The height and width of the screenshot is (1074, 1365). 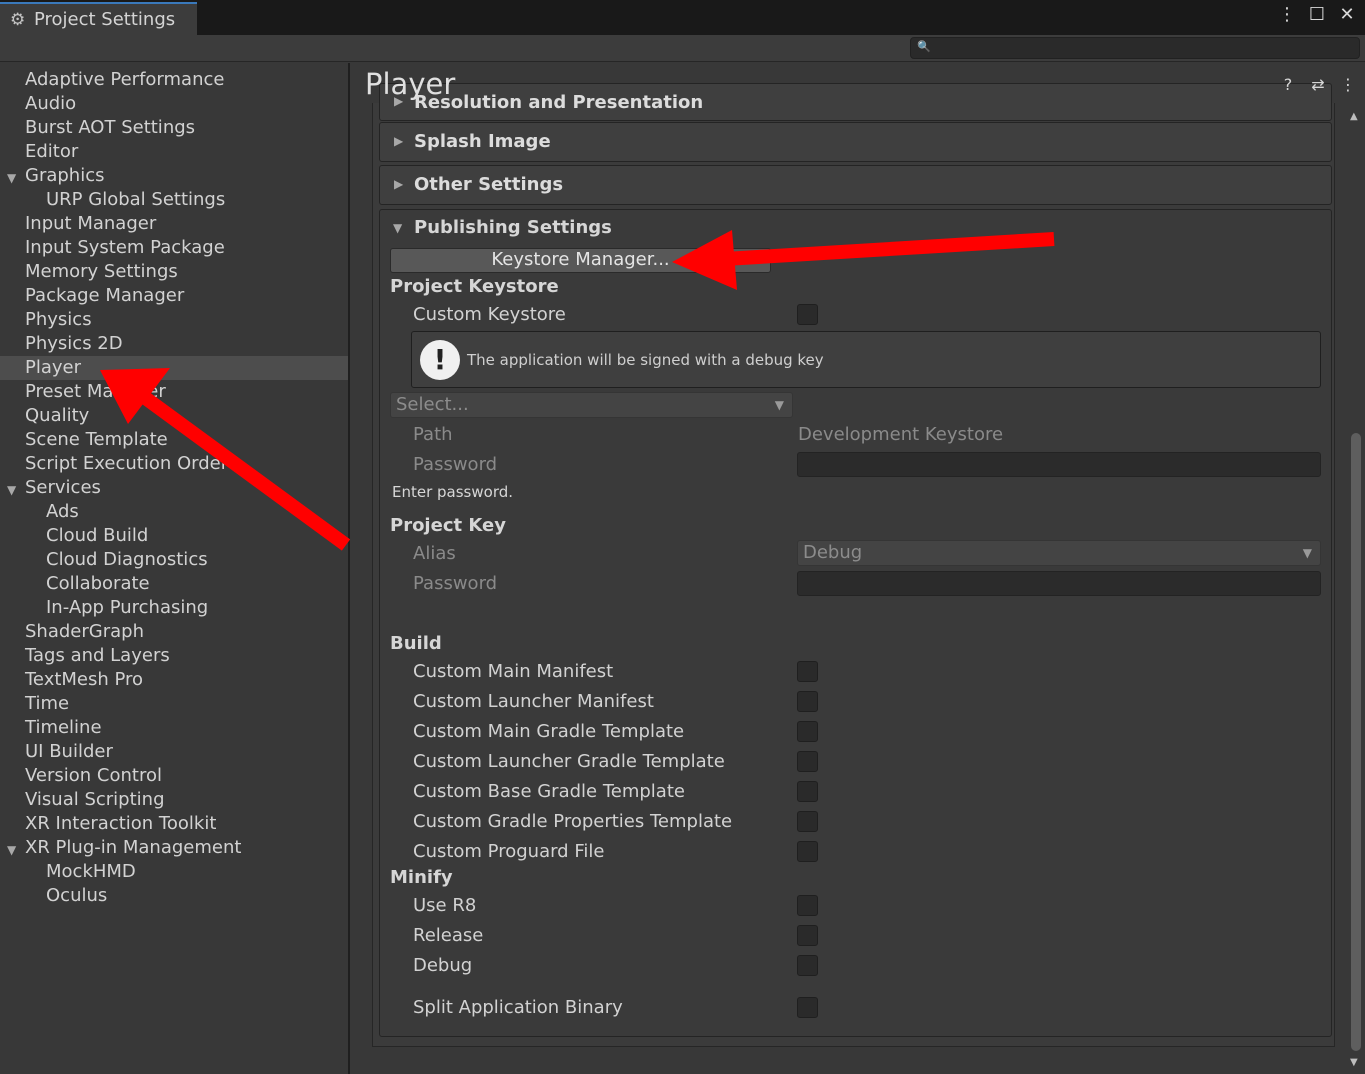 I want to click on sidebar-item-physics-2d: Physics 2D, so click(x=74, y=344).